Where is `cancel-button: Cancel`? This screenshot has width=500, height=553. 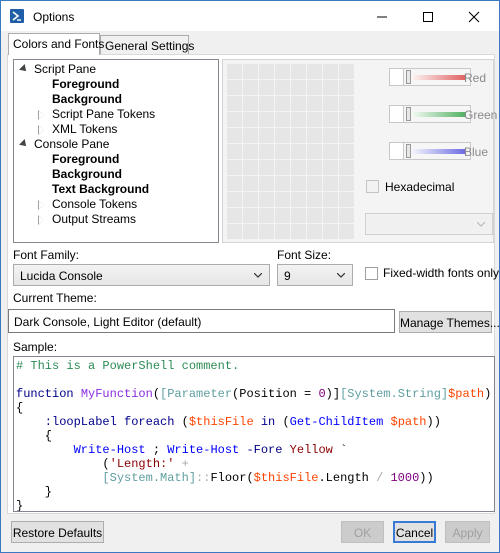 cancel-button: Cancel is located at coordinates (414, 532).